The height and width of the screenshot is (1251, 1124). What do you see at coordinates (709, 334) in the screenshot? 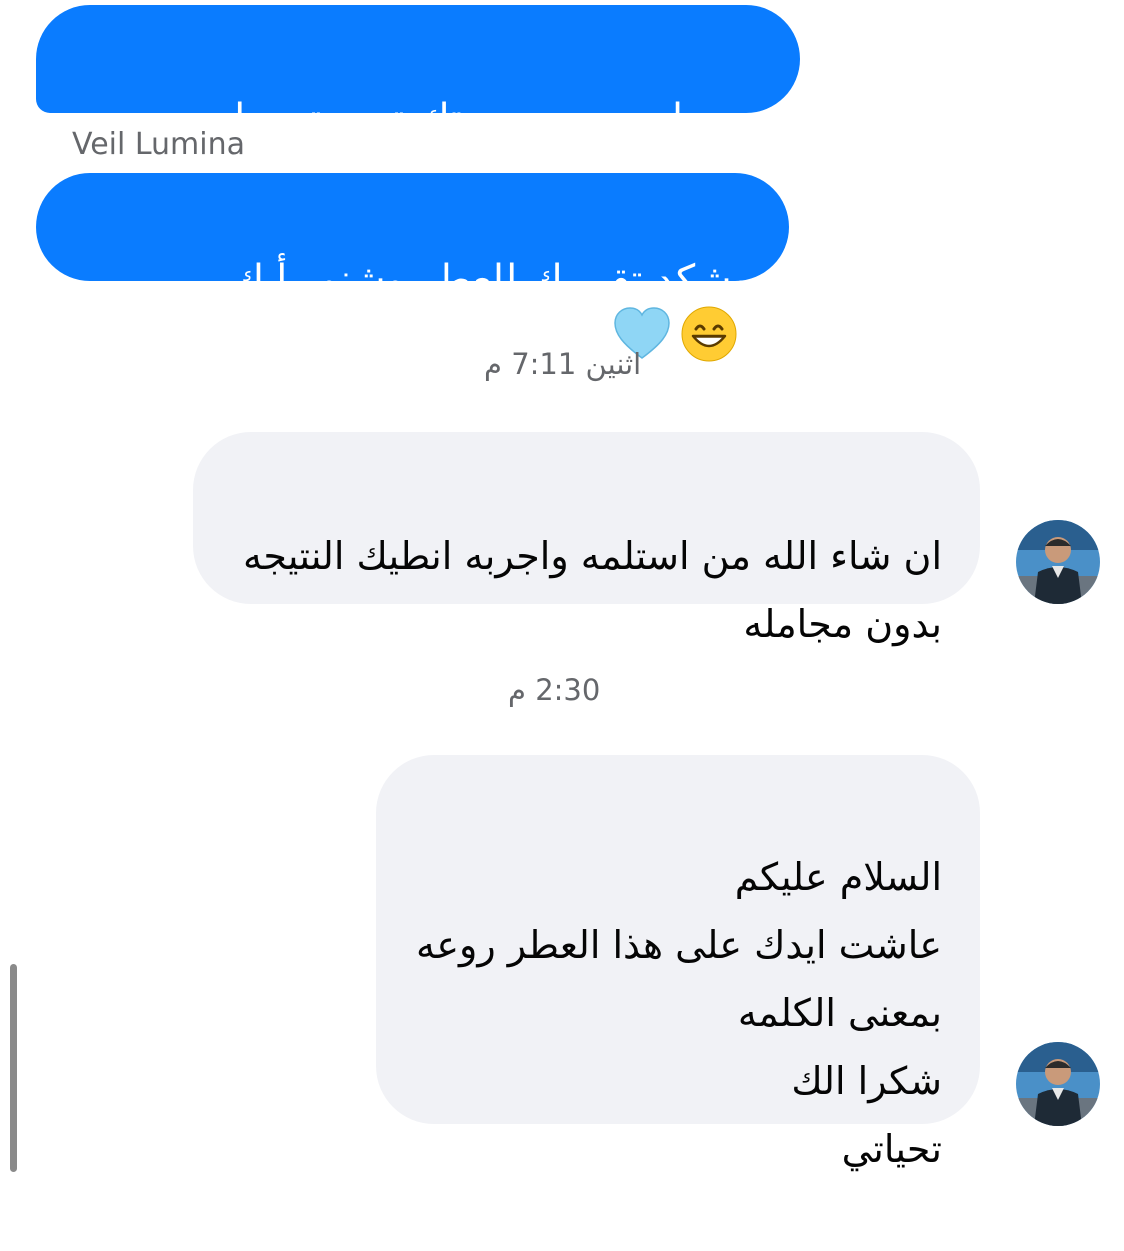
I see `grinning-face-emoji` at bounding box center [709, 334].